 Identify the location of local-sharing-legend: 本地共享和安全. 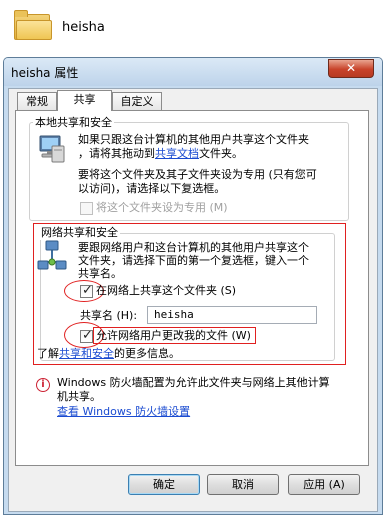
(73, 122).